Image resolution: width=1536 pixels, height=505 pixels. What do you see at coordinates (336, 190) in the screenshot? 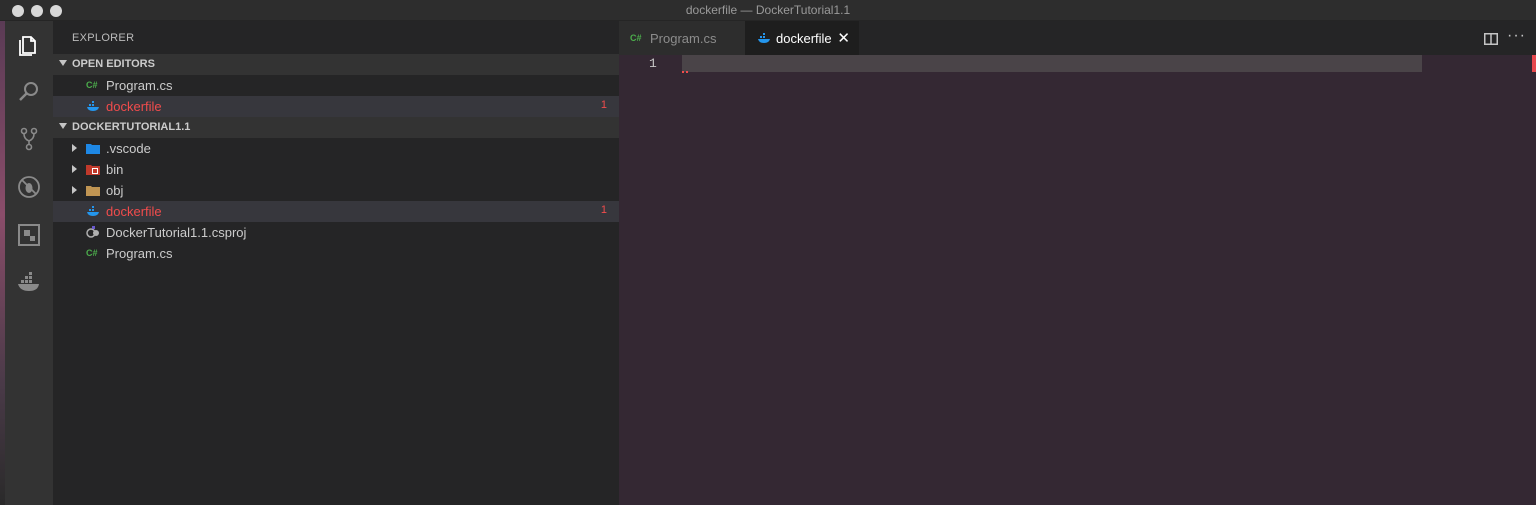
I see `tree-item-obj: obj` at bounding box center [336, 190].